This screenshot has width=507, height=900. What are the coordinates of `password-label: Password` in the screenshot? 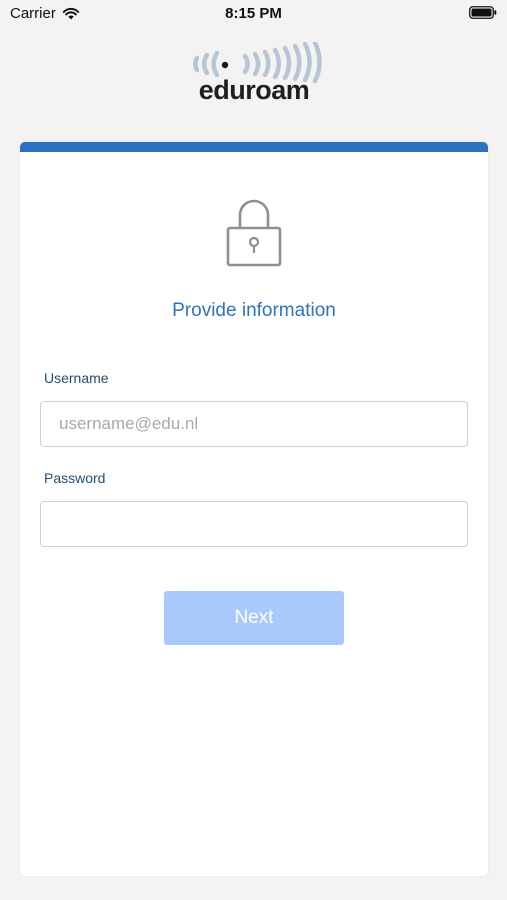 It's located at (75, 478).